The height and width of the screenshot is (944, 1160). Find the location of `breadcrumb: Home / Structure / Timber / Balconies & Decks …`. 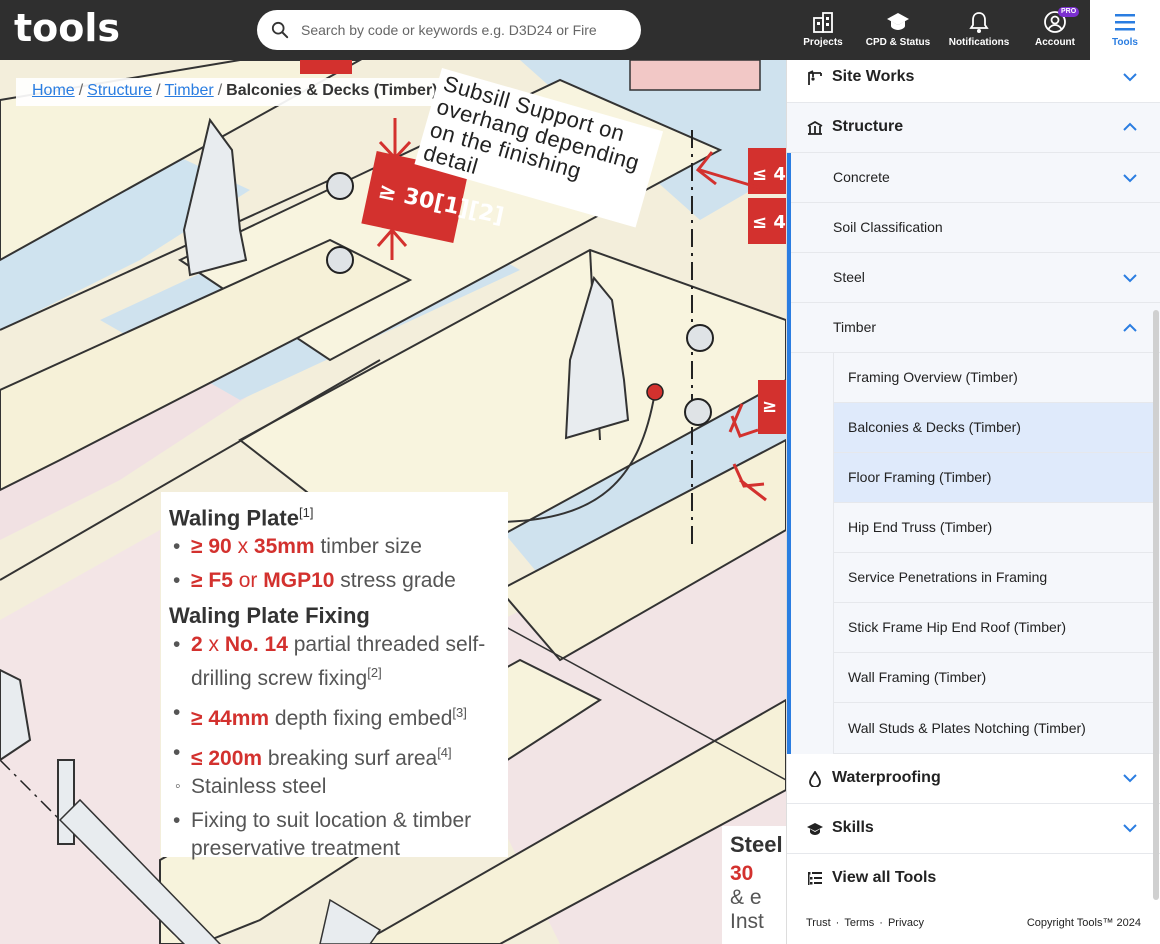

breadcrumb: Home / Structure / Timber / Balconies & Decks … is located at coordinates (235, 92).